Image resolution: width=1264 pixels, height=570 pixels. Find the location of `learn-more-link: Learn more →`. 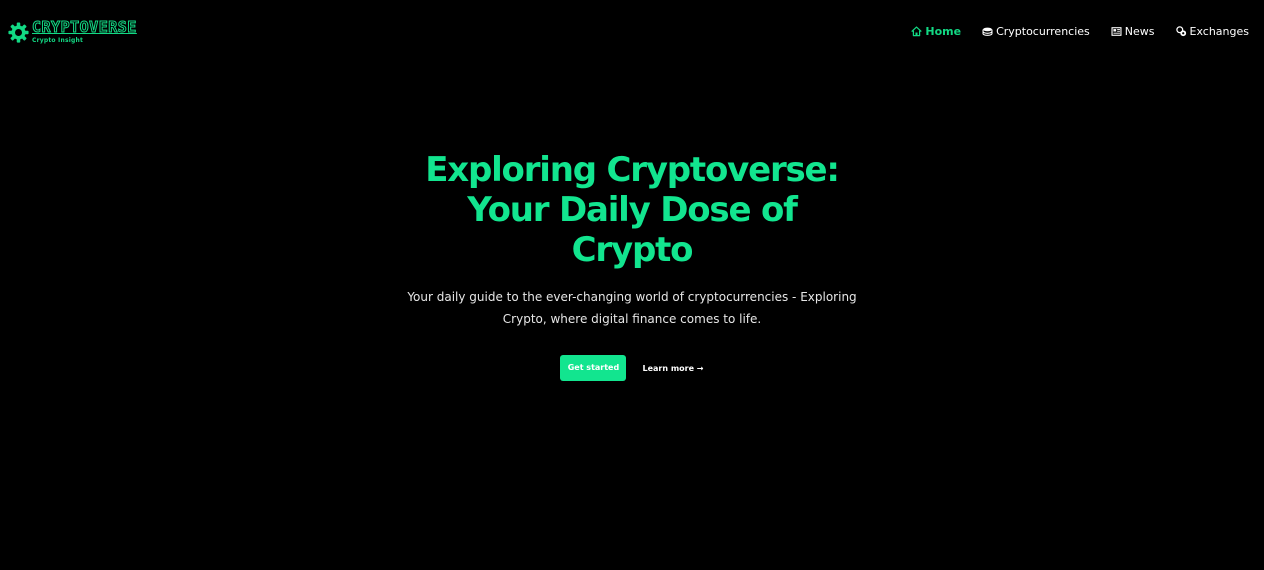

learn-more-link: Learn more → is located at coordinates (672, 368).